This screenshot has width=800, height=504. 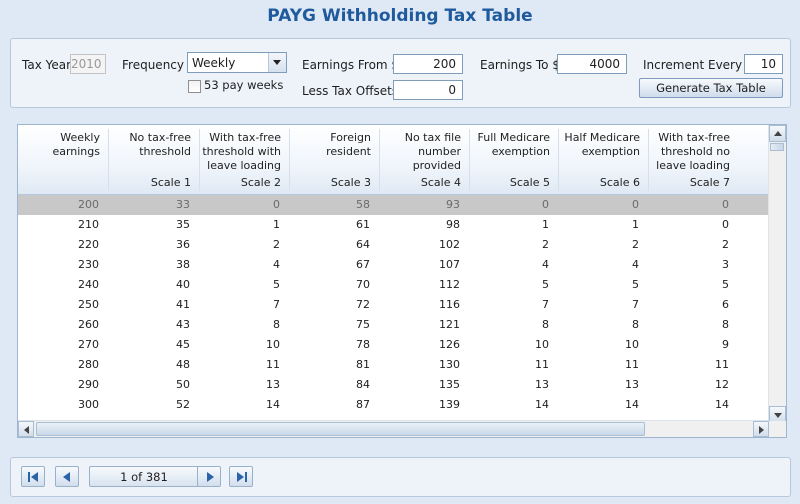 I want to click on column-header-title: No tax-free threshold, so click(x=160, y=144).